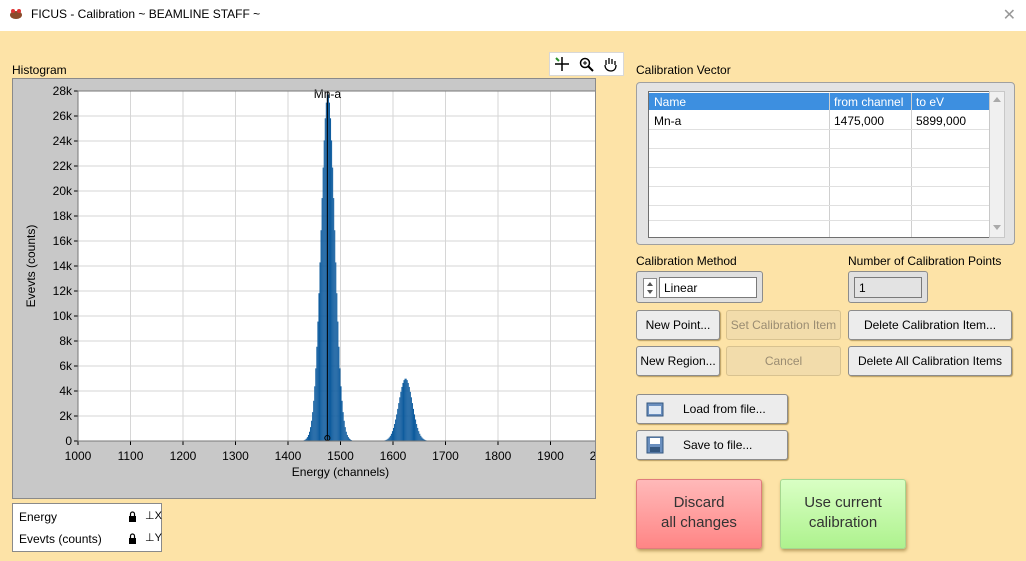 Image resolution: width=1026 pixels, height=561 pixels. What do you see at coordinates (592, 456) in the screenshot?
I see `x-tick-label: 2000` at bounding box center [592, 456].